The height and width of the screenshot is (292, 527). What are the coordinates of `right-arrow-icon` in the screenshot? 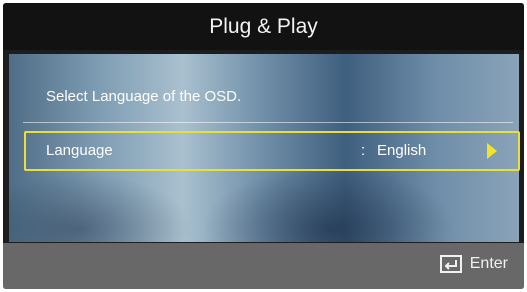 It's located at (492, 151).